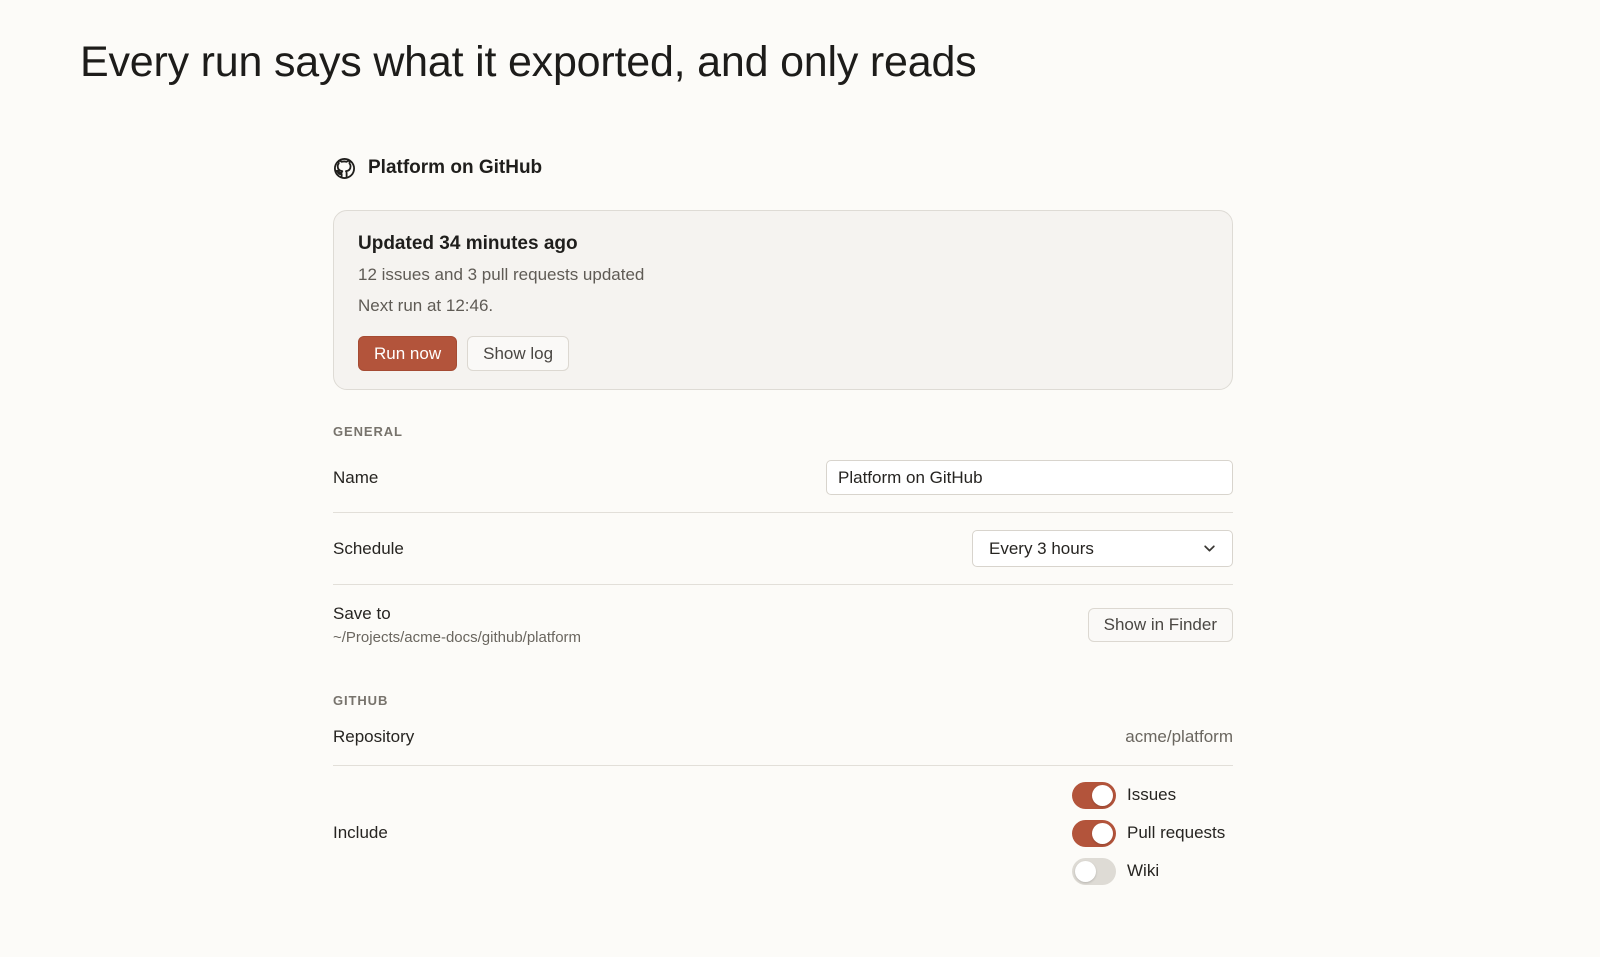 This screenshot has width=1600, height=957. Describe the element at coordinates (1209, 548) in the screenshot. I see `chevron-down-icon` at that location.